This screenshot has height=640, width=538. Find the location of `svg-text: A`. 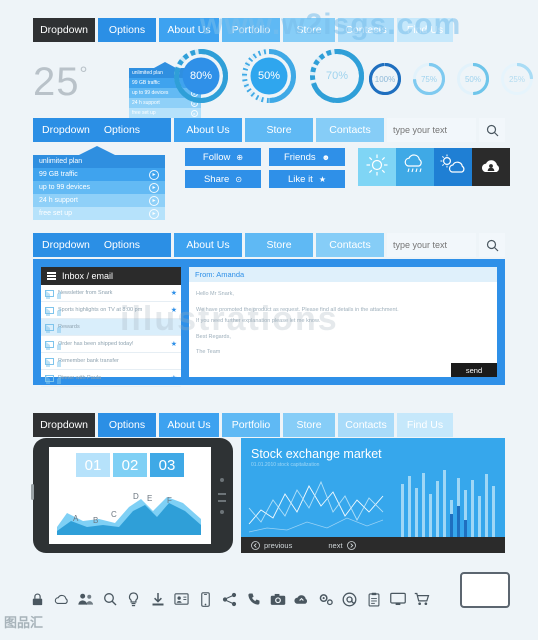

svg-text: A is located at coordinates (76, 518).